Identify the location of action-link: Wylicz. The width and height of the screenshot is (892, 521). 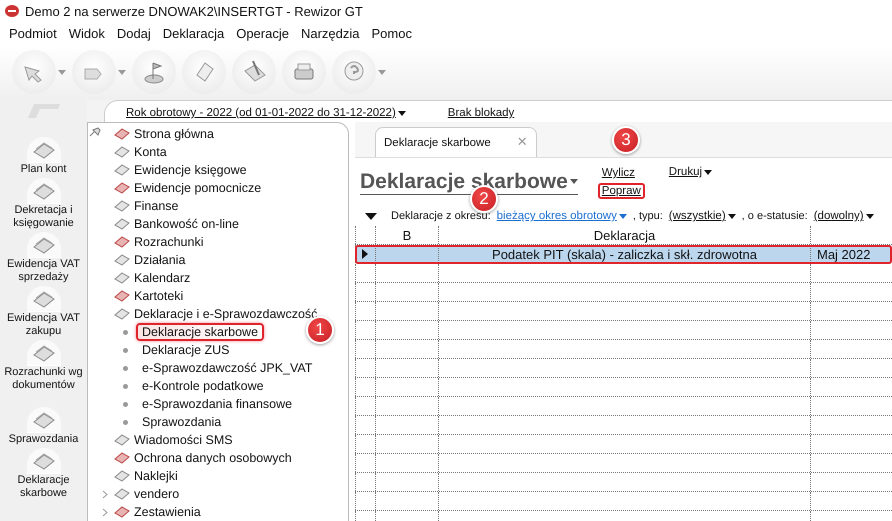
(621, 173).